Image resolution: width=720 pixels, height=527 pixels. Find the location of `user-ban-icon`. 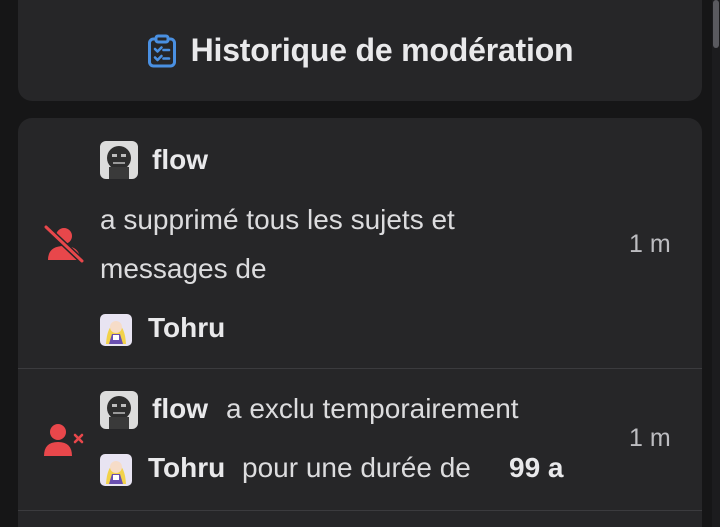

user-ban-icon is located at coordinates (65, 443).